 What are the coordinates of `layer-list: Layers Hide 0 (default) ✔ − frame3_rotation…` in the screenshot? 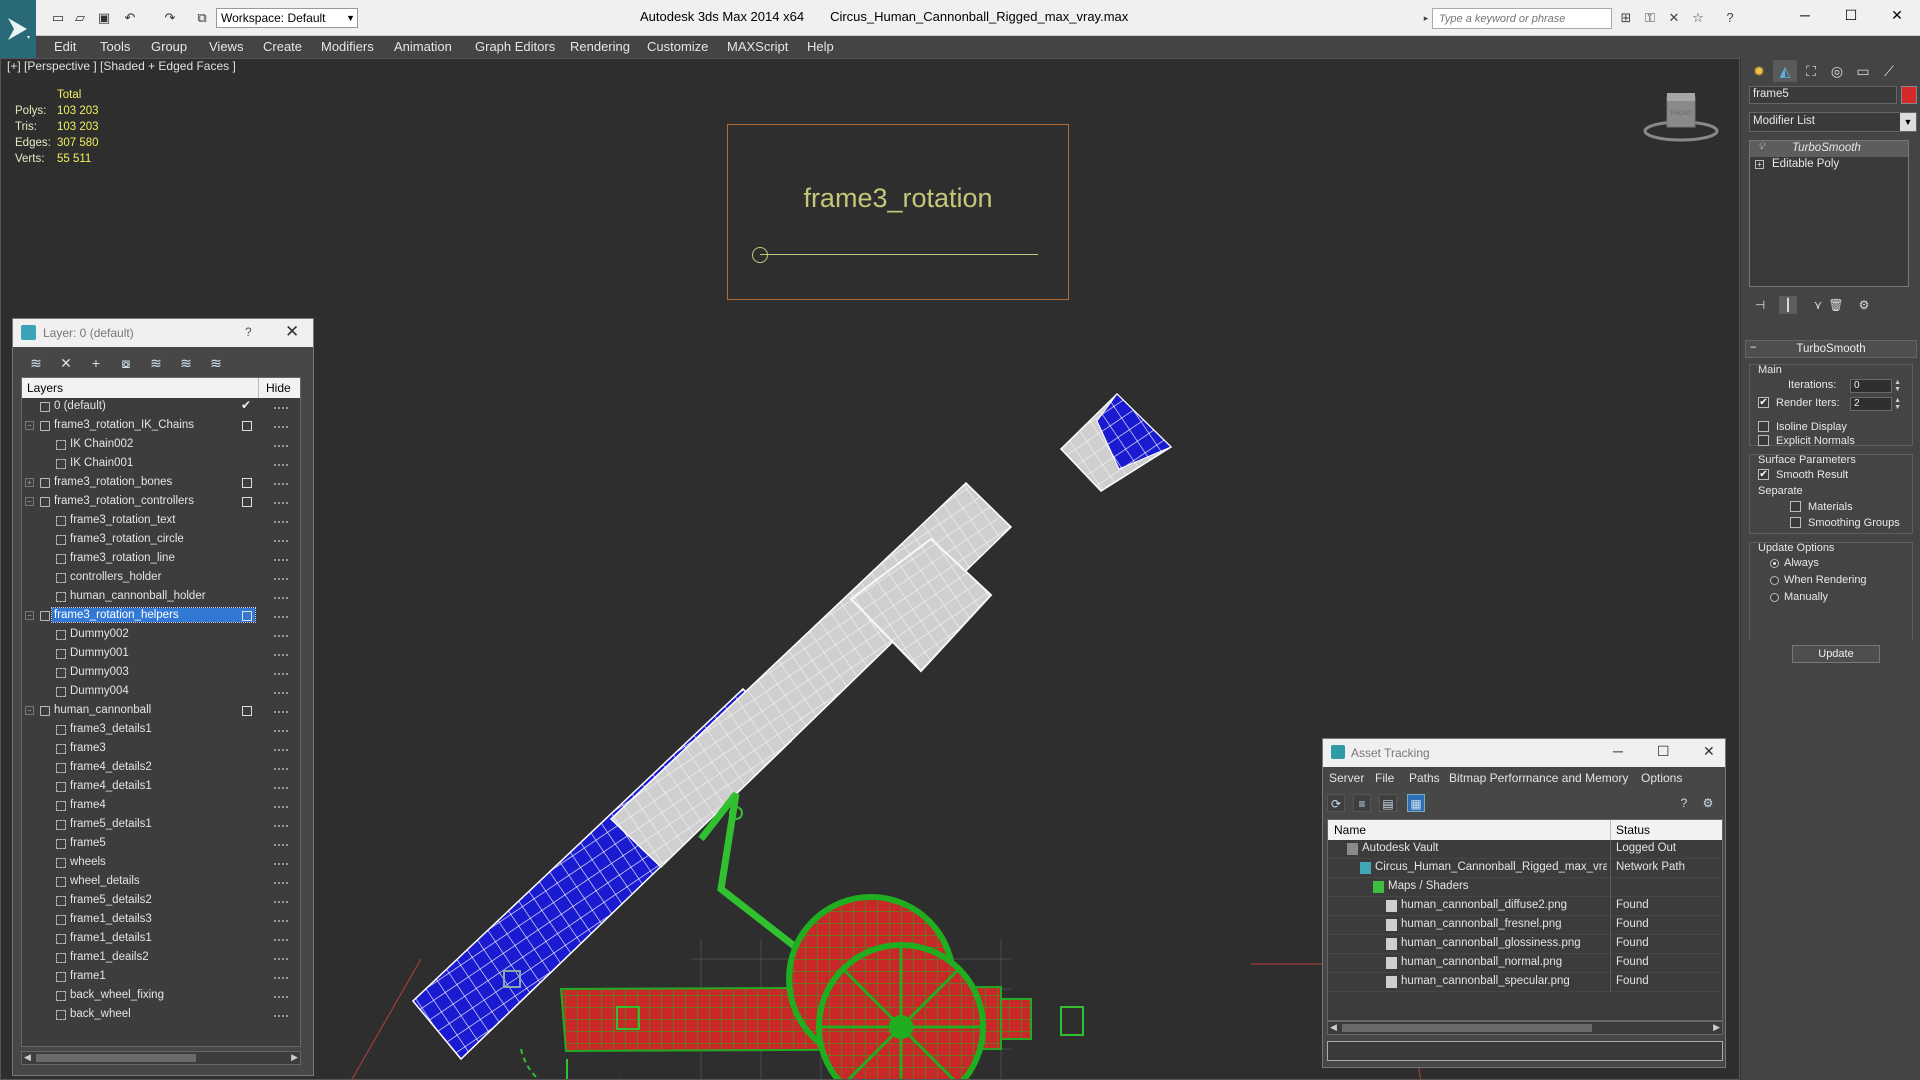 It's located at (161, 712).